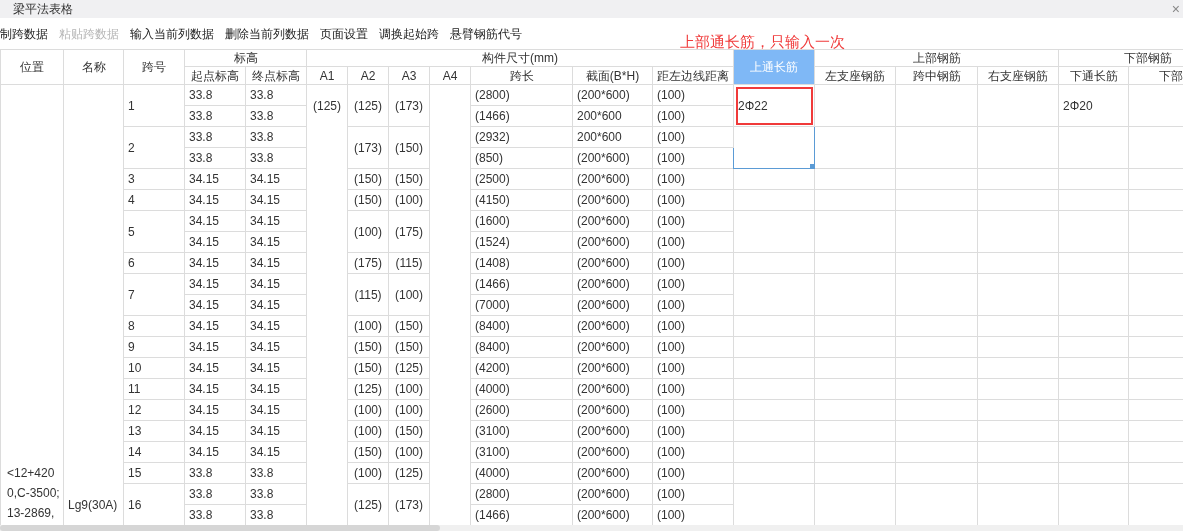 The width and height of the screenshot is (1183, 531). I want to click on table-cell: (7000), so click(521, 305).